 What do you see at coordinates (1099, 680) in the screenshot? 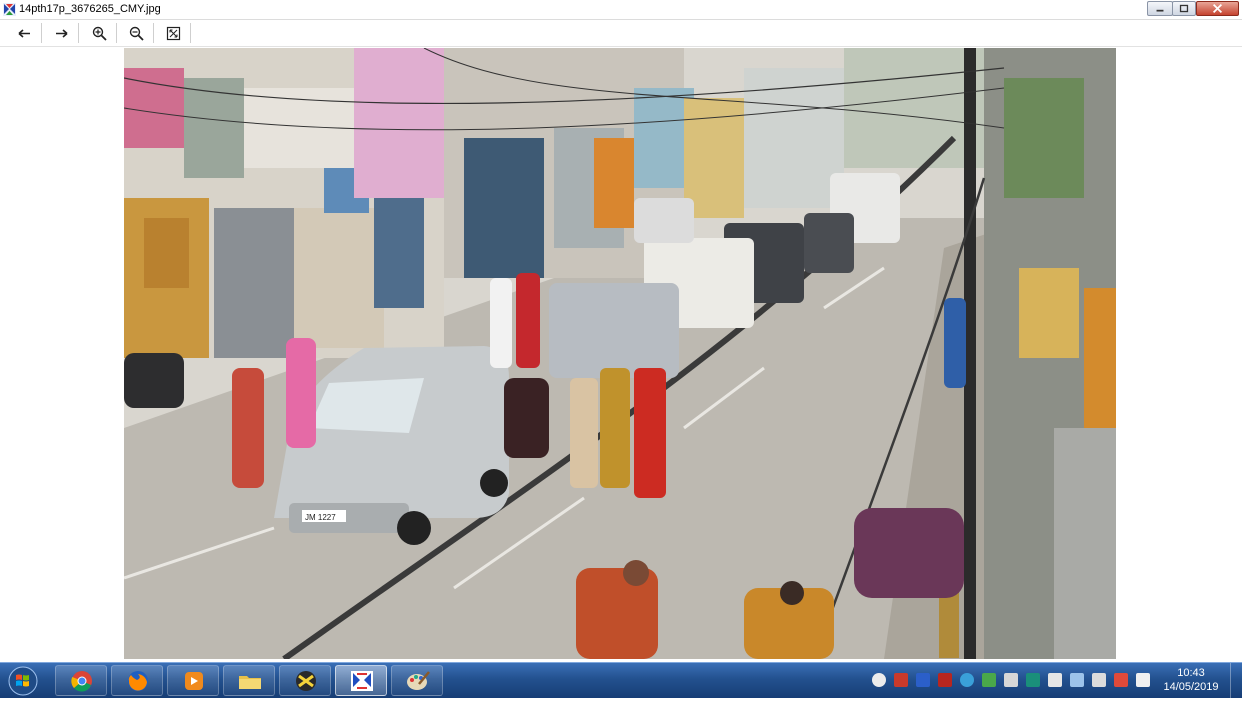
I see `volume-icon` at bounding box center [1099, 680].